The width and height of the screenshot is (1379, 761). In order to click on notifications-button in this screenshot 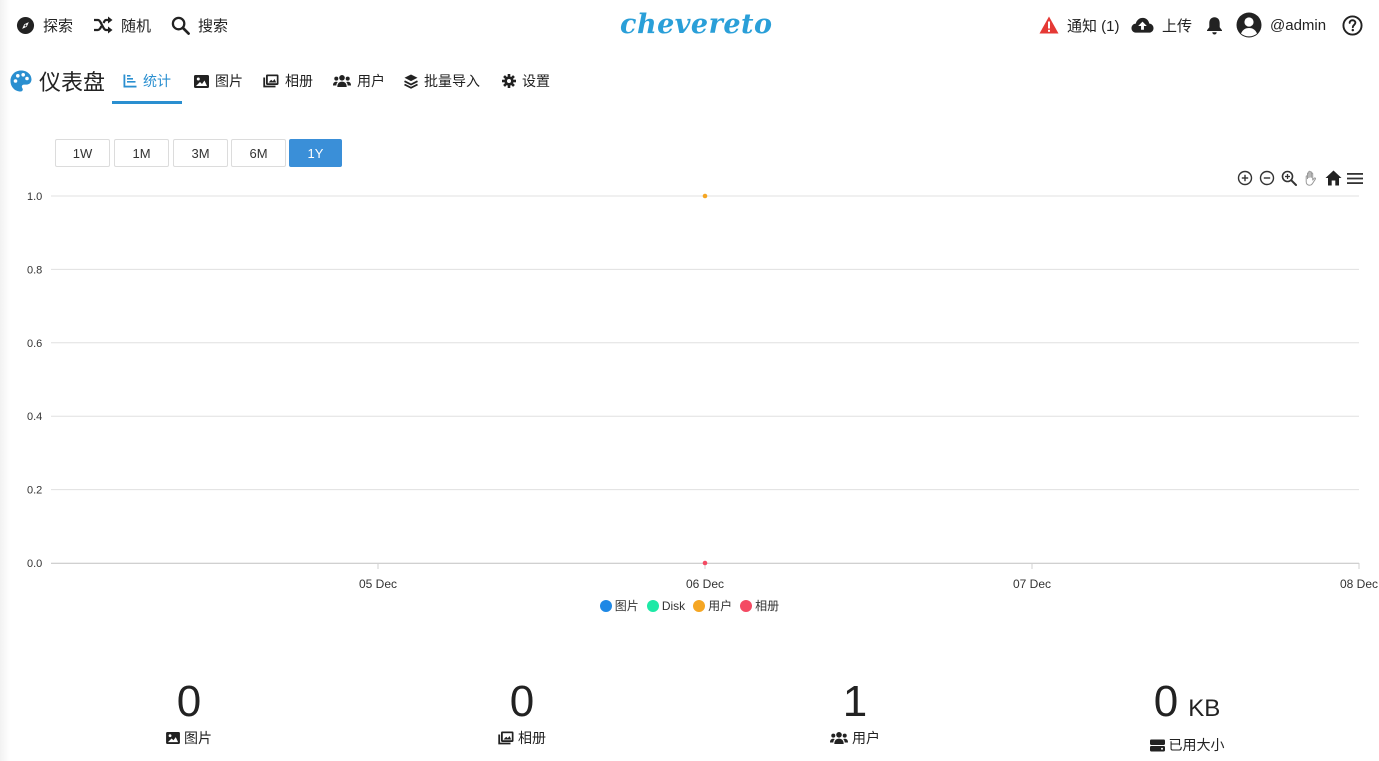, I will do `click(1214, 25)`.